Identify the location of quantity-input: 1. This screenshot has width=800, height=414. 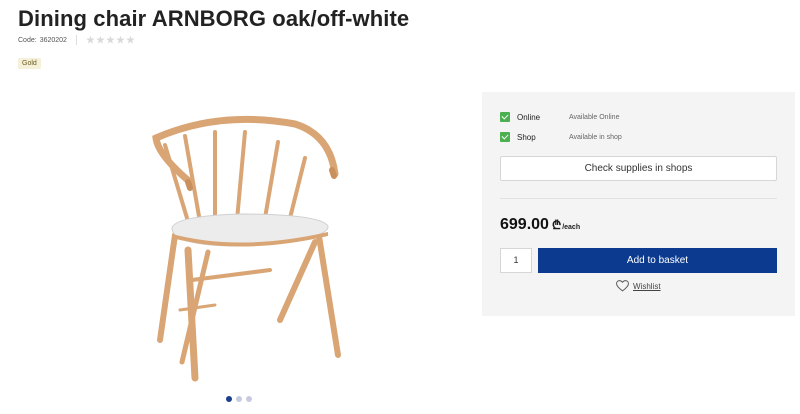
(516, 260).